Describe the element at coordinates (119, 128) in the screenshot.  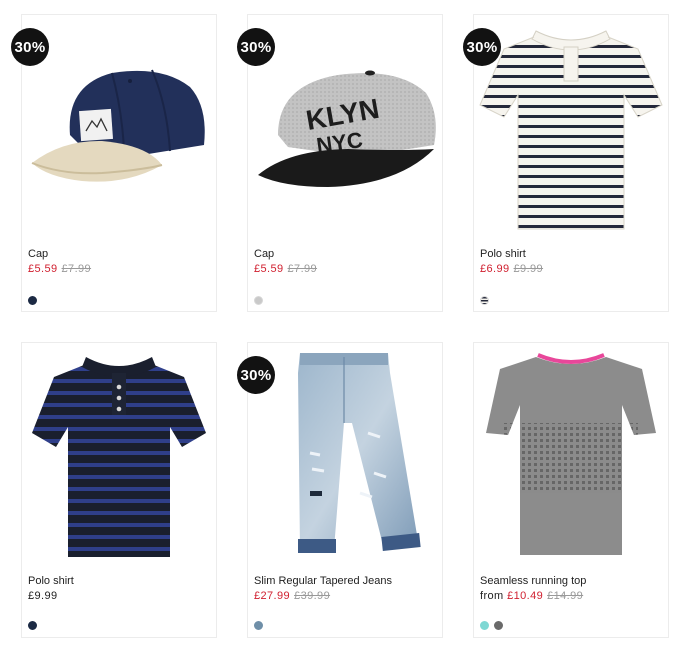
I see `navy-cap-image` at that location.